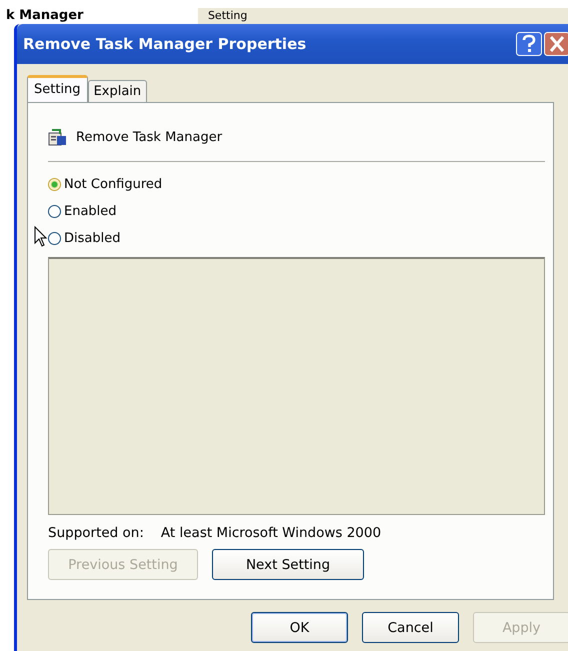 This screenshot has width=568, height=651. Describe the element at coordinates (57, 88) in the screenshot. I see `tab: Setting` at that location.